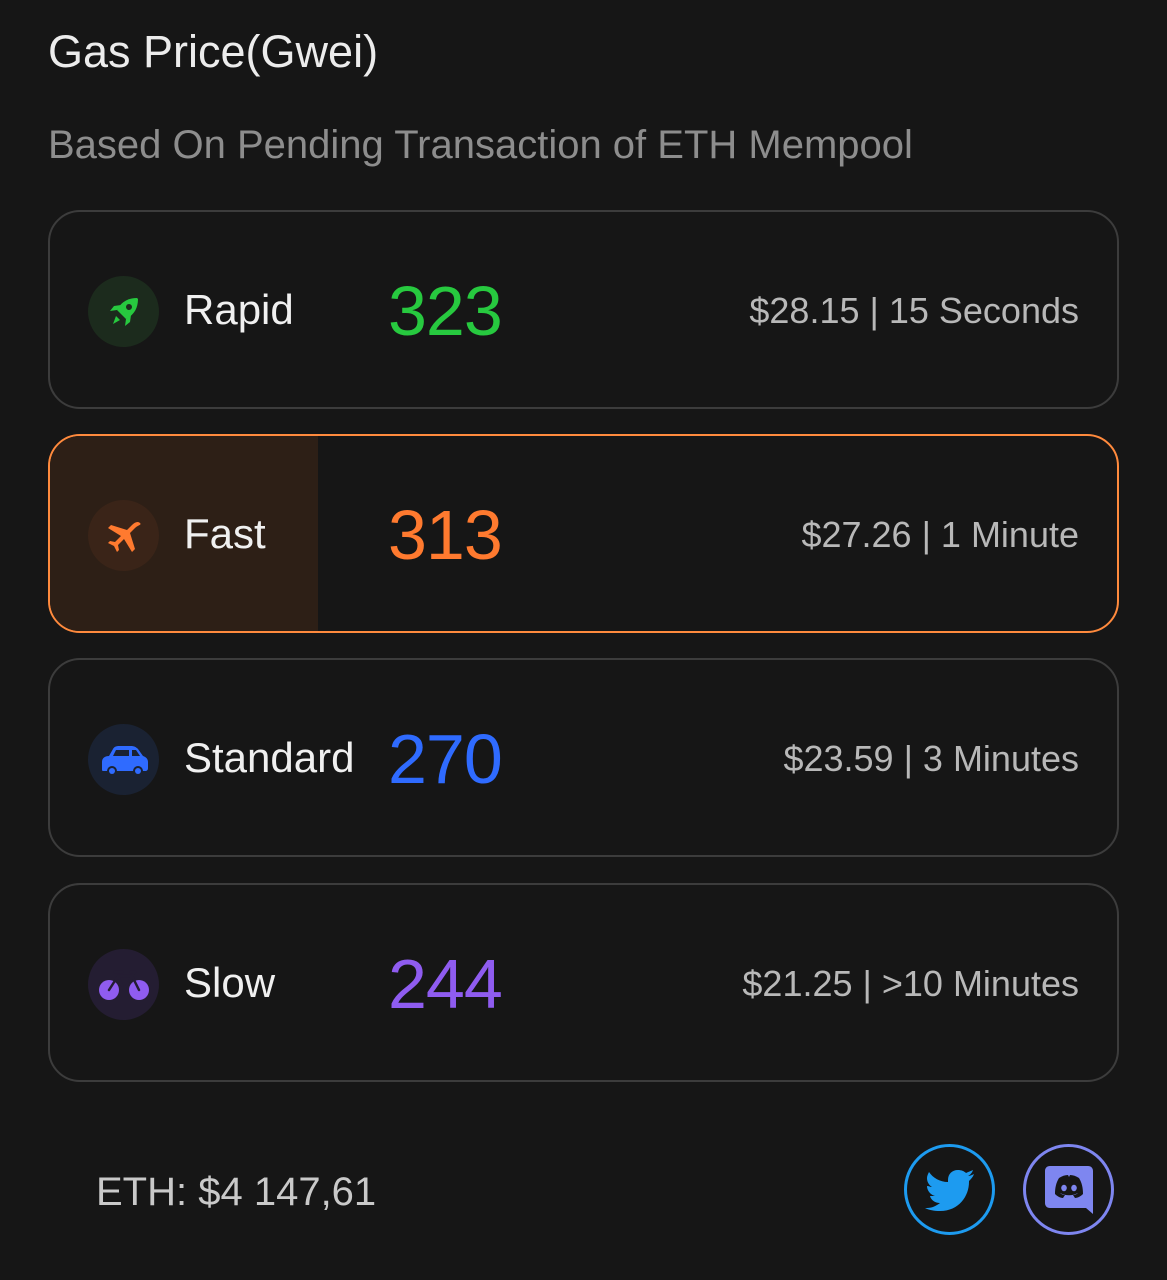 The height and width of the screenshot is (1280, 1167). What do you see at coordinates (910, 983) in the screenshot?
I see `tier-cost-time: $21.25 | >10 Minutes` at bounding box center [910, 983].